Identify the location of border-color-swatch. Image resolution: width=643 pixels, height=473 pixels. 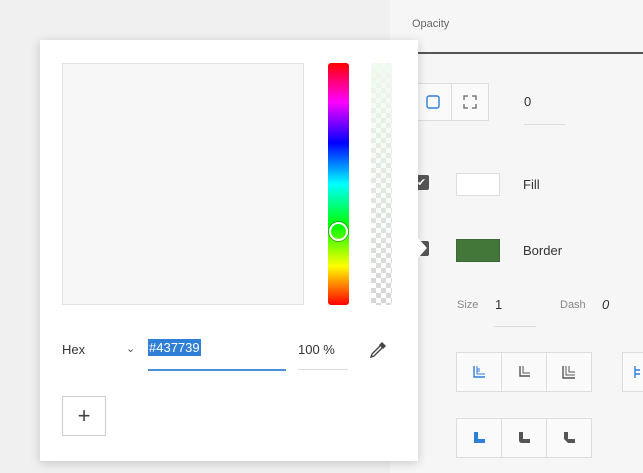
(478, 250).